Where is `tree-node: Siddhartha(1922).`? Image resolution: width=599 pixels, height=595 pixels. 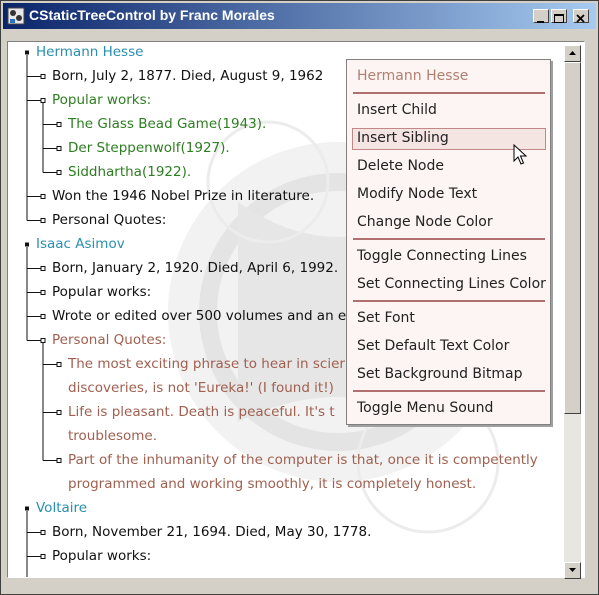 tree-node: Siddhartha(1922). is located at coordinates (129, 172).